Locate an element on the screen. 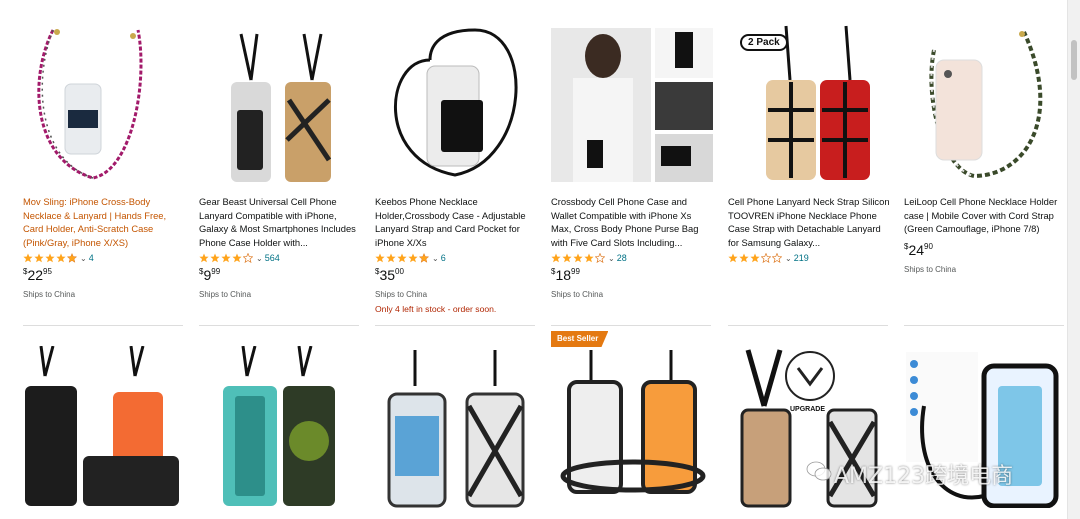  rating-stars: ⌄ 28 is located at coordinates (589, 258).